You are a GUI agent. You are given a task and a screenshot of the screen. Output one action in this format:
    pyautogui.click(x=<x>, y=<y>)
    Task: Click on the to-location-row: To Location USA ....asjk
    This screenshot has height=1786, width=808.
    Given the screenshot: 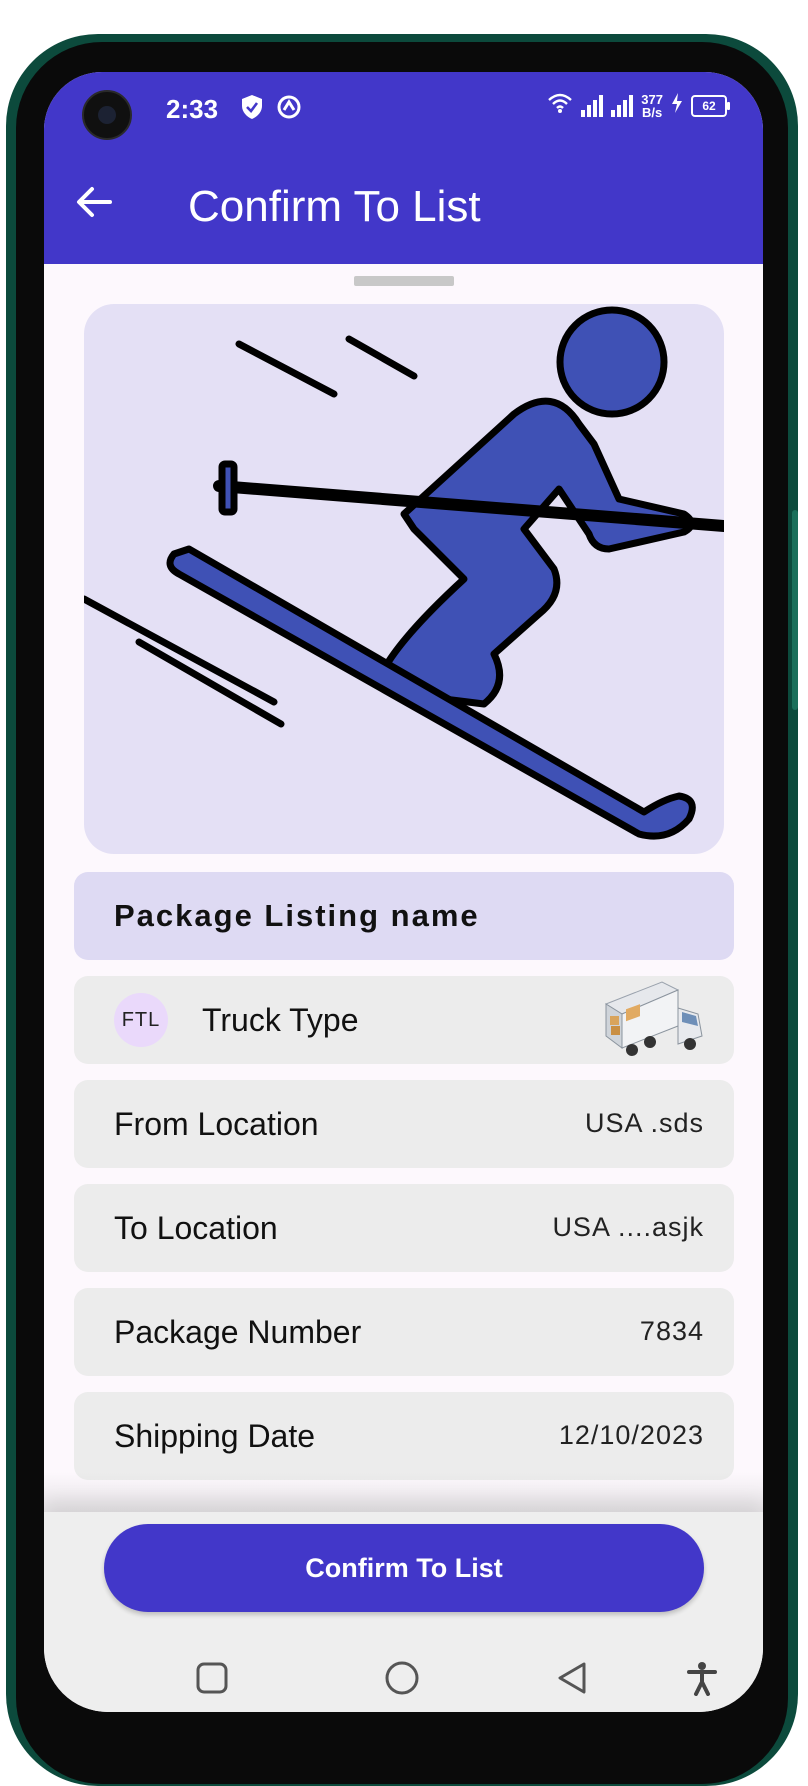 What is the action you would take?
    pyautogui.click(x=404, y=1228)
    